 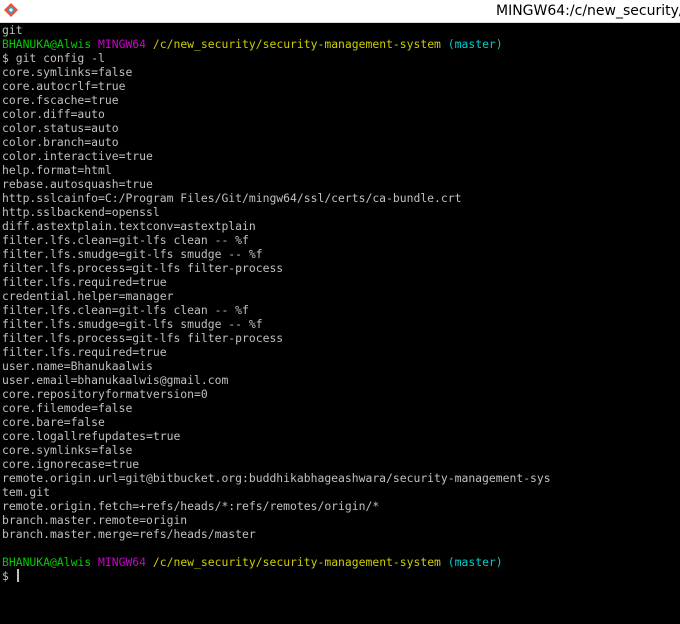 I want to click on terminal-line: core.filemode=false, so click(x=67, y=408).